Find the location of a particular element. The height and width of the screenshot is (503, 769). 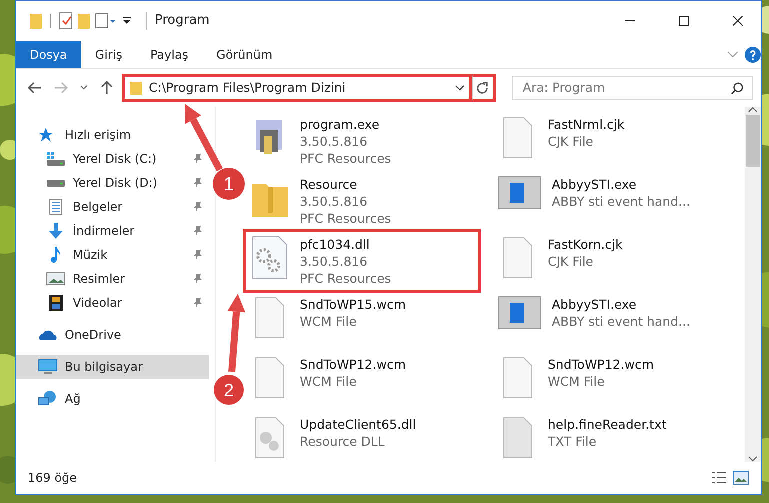

download-icon is located at coordinates (56, 231).